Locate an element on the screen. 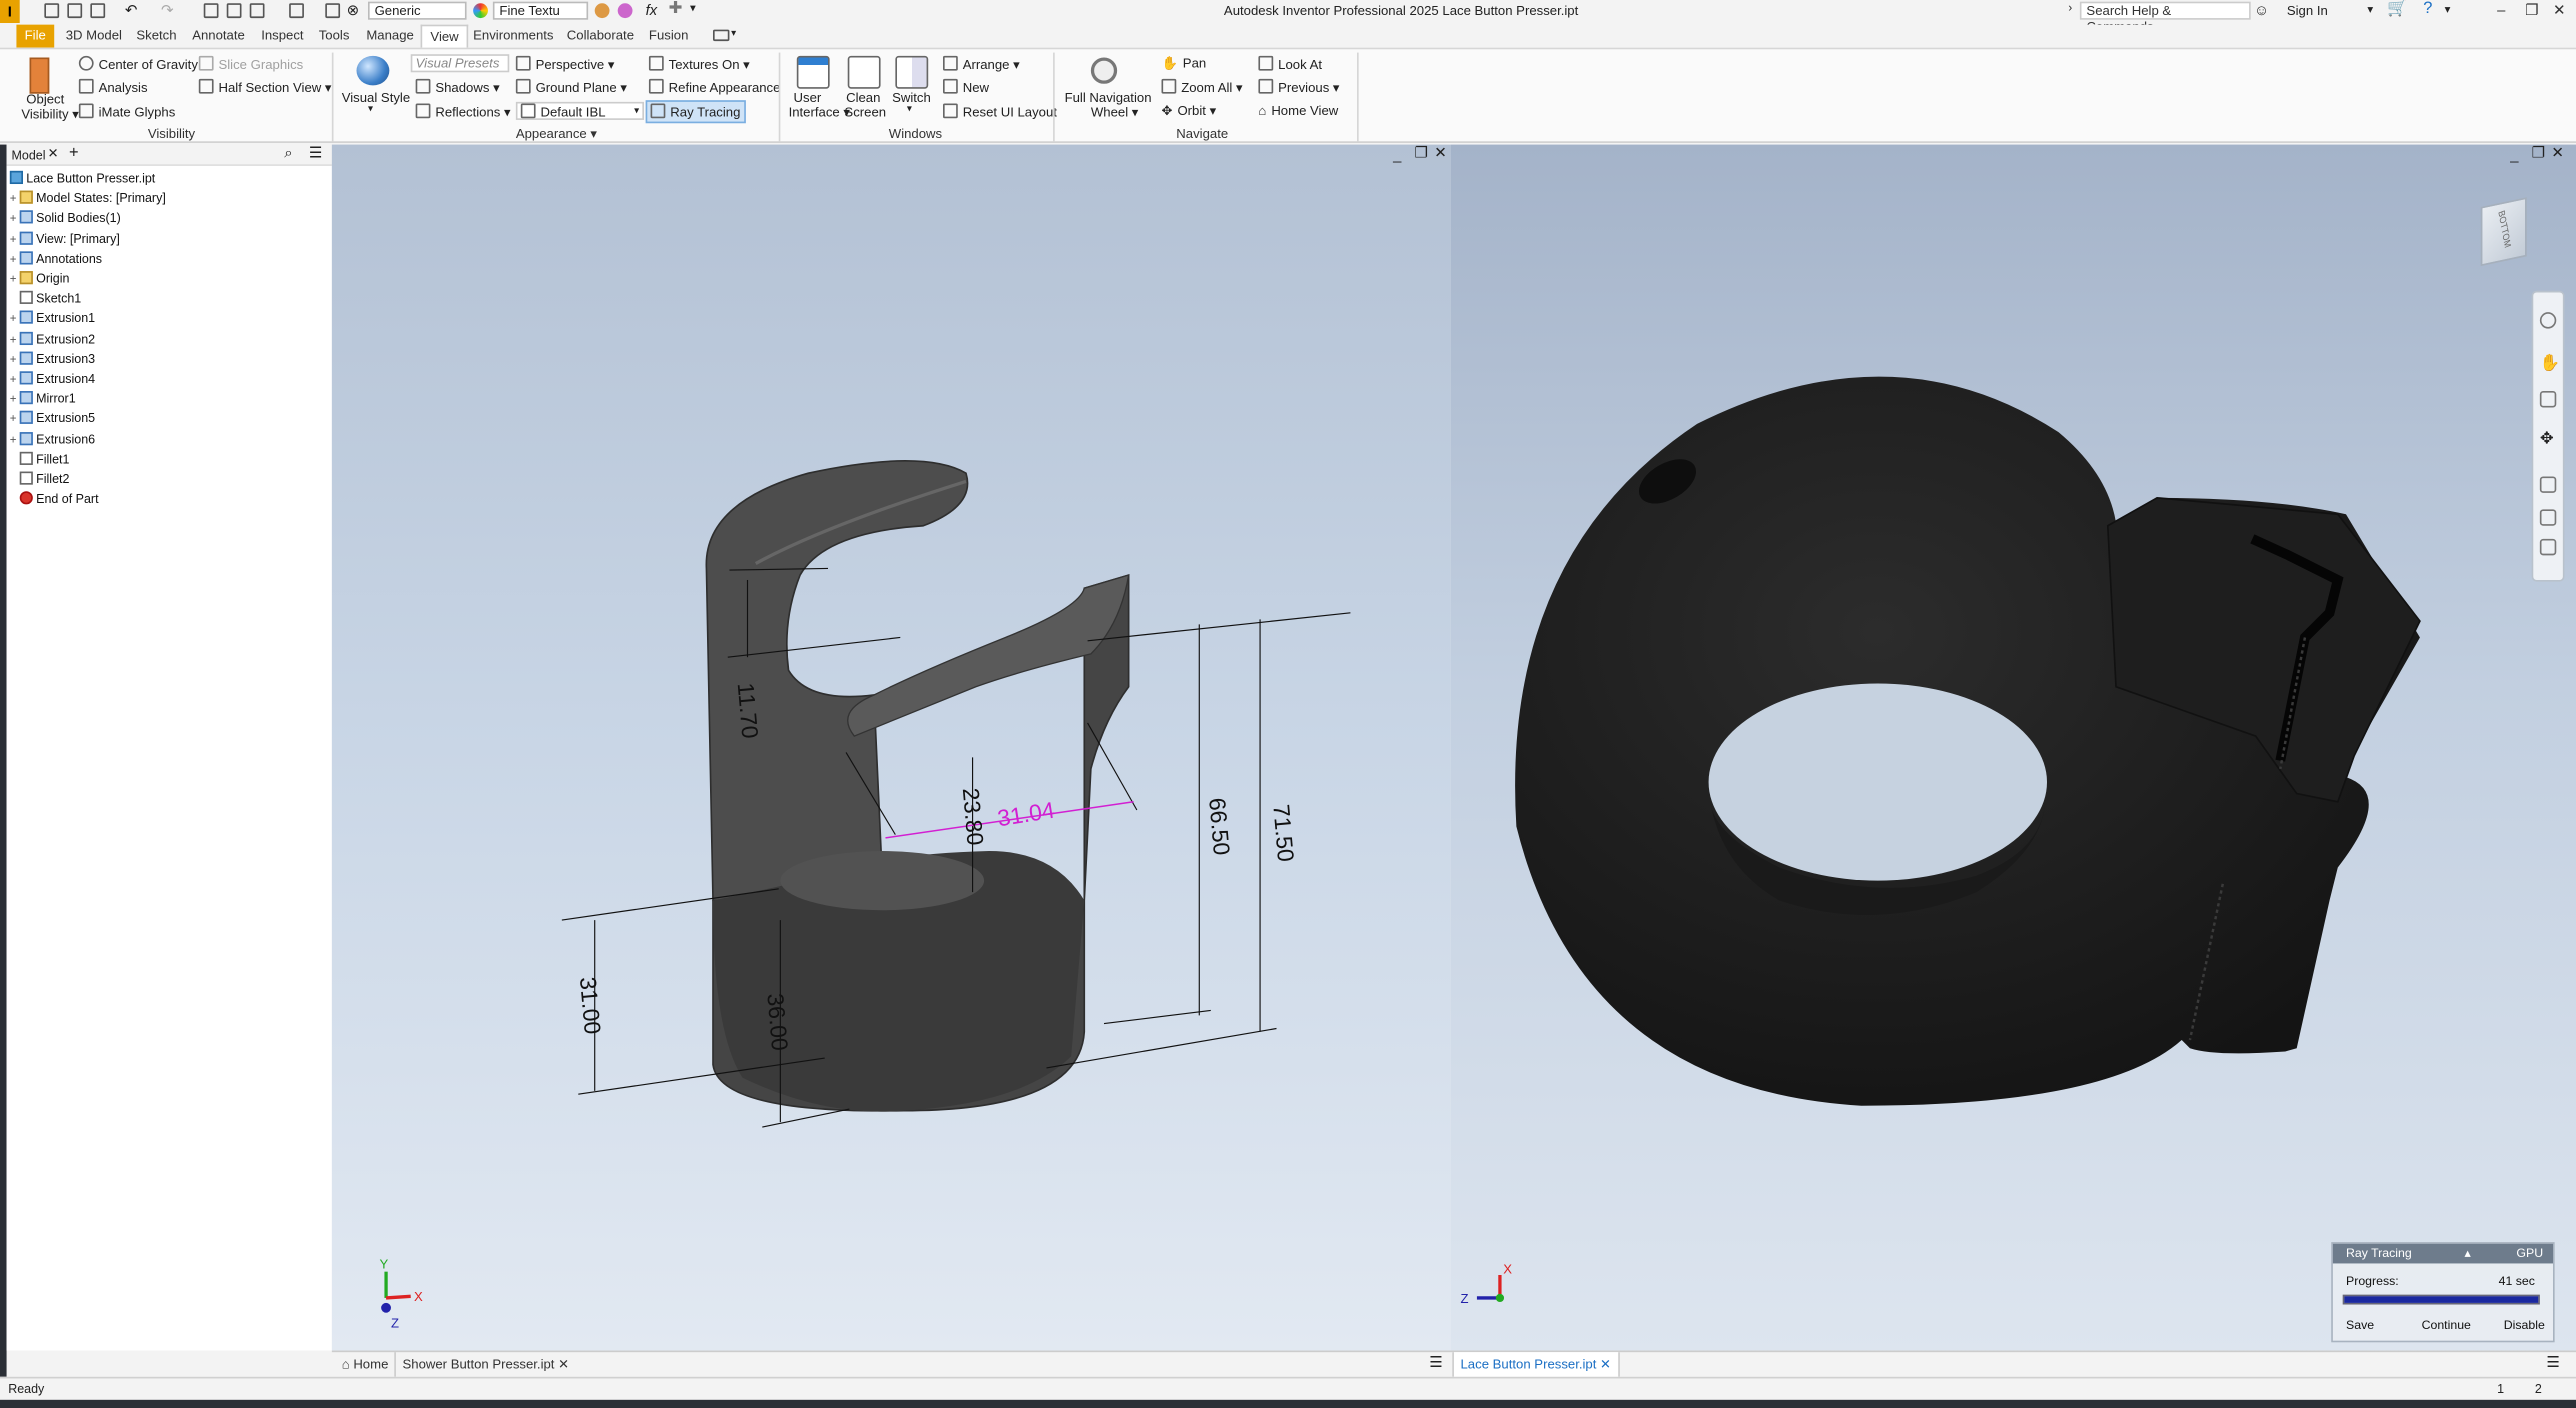 The image size is (2576, 1408). browser-item: Lace Button Presser.ipt is located at coordinates (81, 179).